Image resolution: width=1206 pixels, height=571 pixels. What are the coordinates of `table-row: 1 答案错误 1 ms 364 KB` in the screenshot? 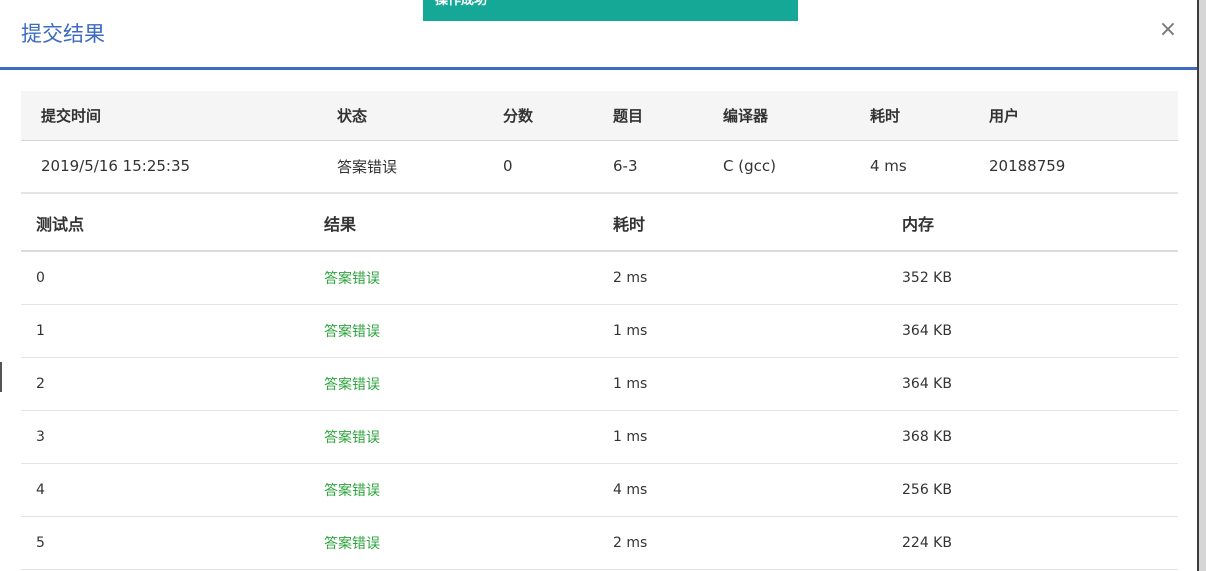 It's located at (599, 331).